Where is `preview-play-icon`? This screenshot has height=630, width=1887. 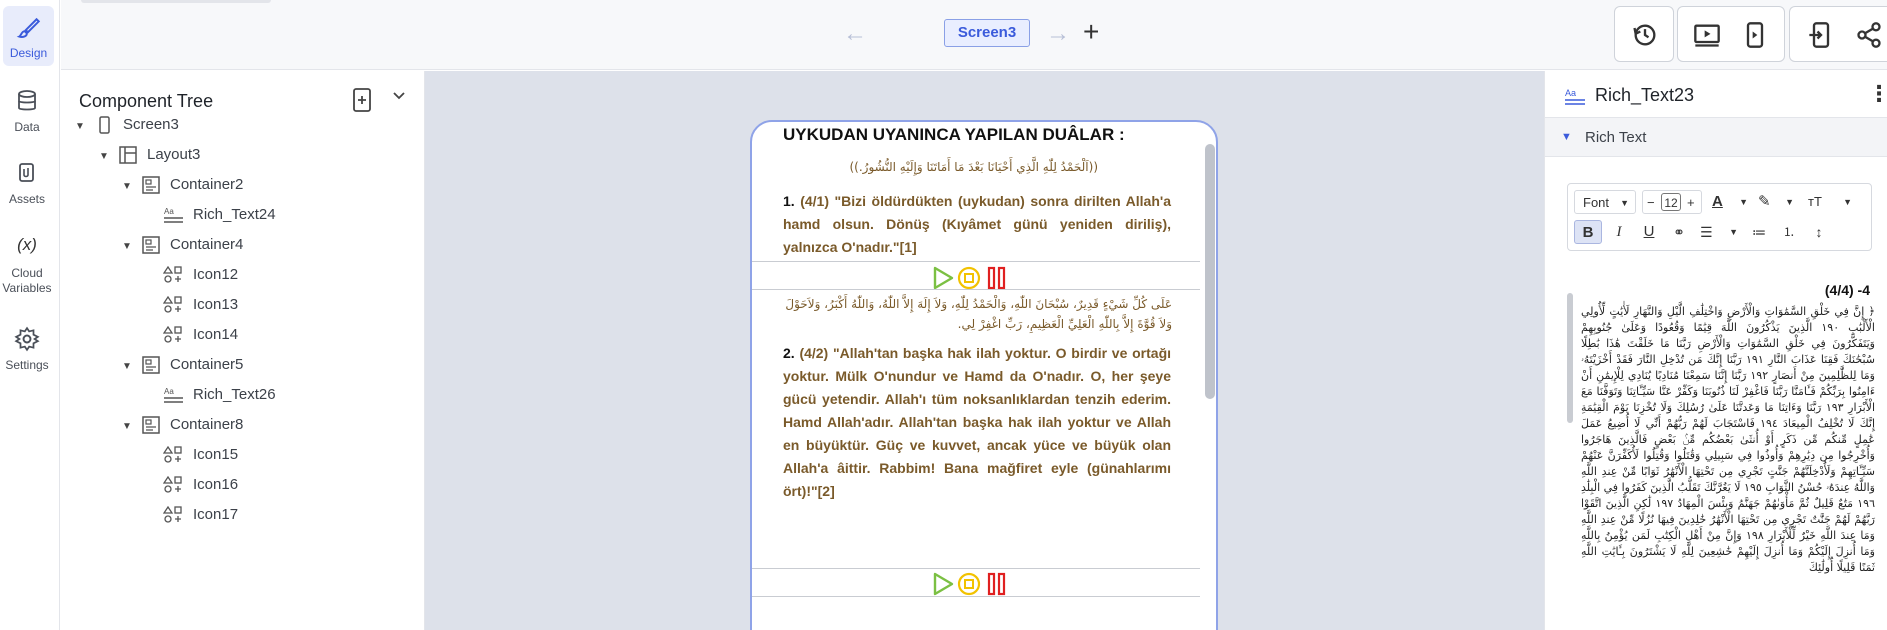
preview-play-icon is located at coordinates (1707, 35).